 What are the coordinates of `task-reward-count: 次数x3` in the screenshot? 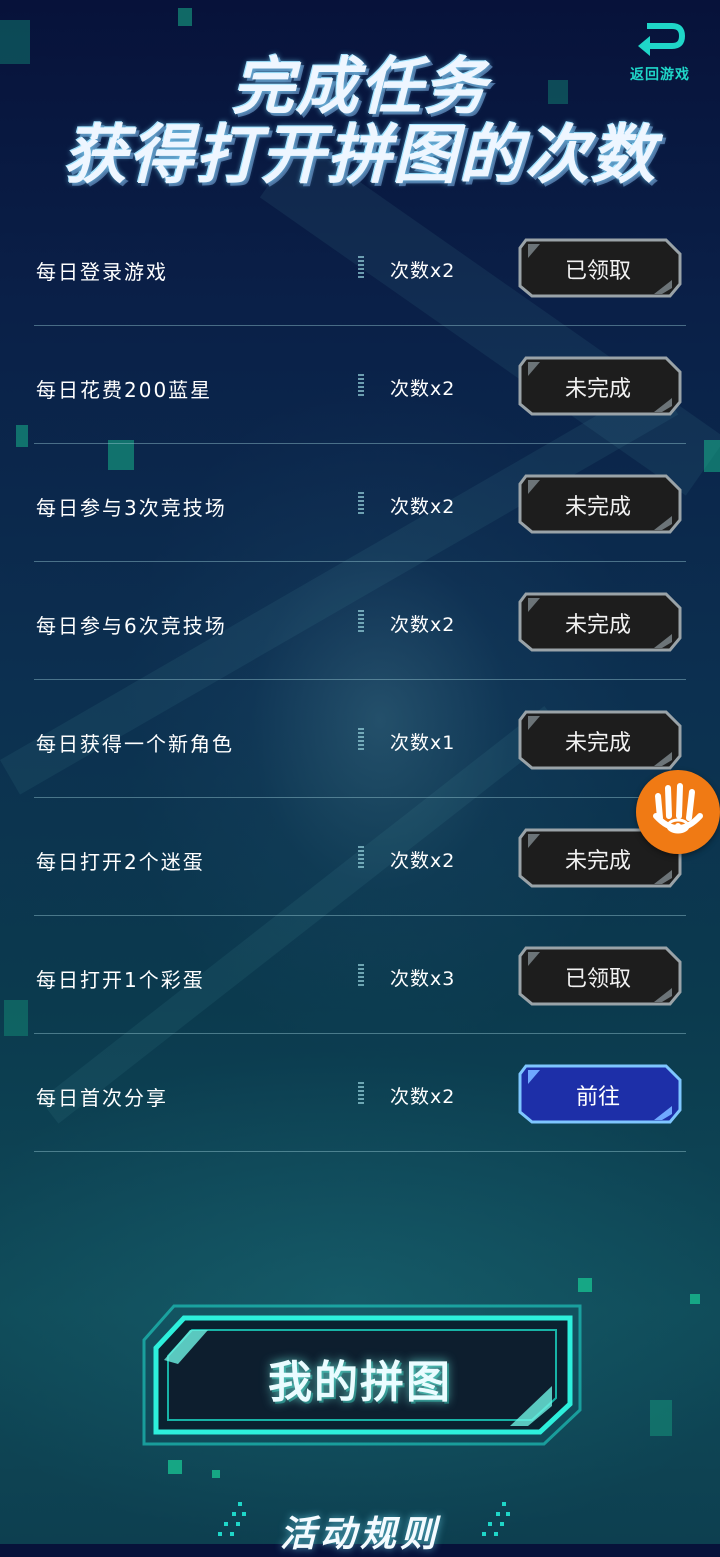 It's located at (423, 979).